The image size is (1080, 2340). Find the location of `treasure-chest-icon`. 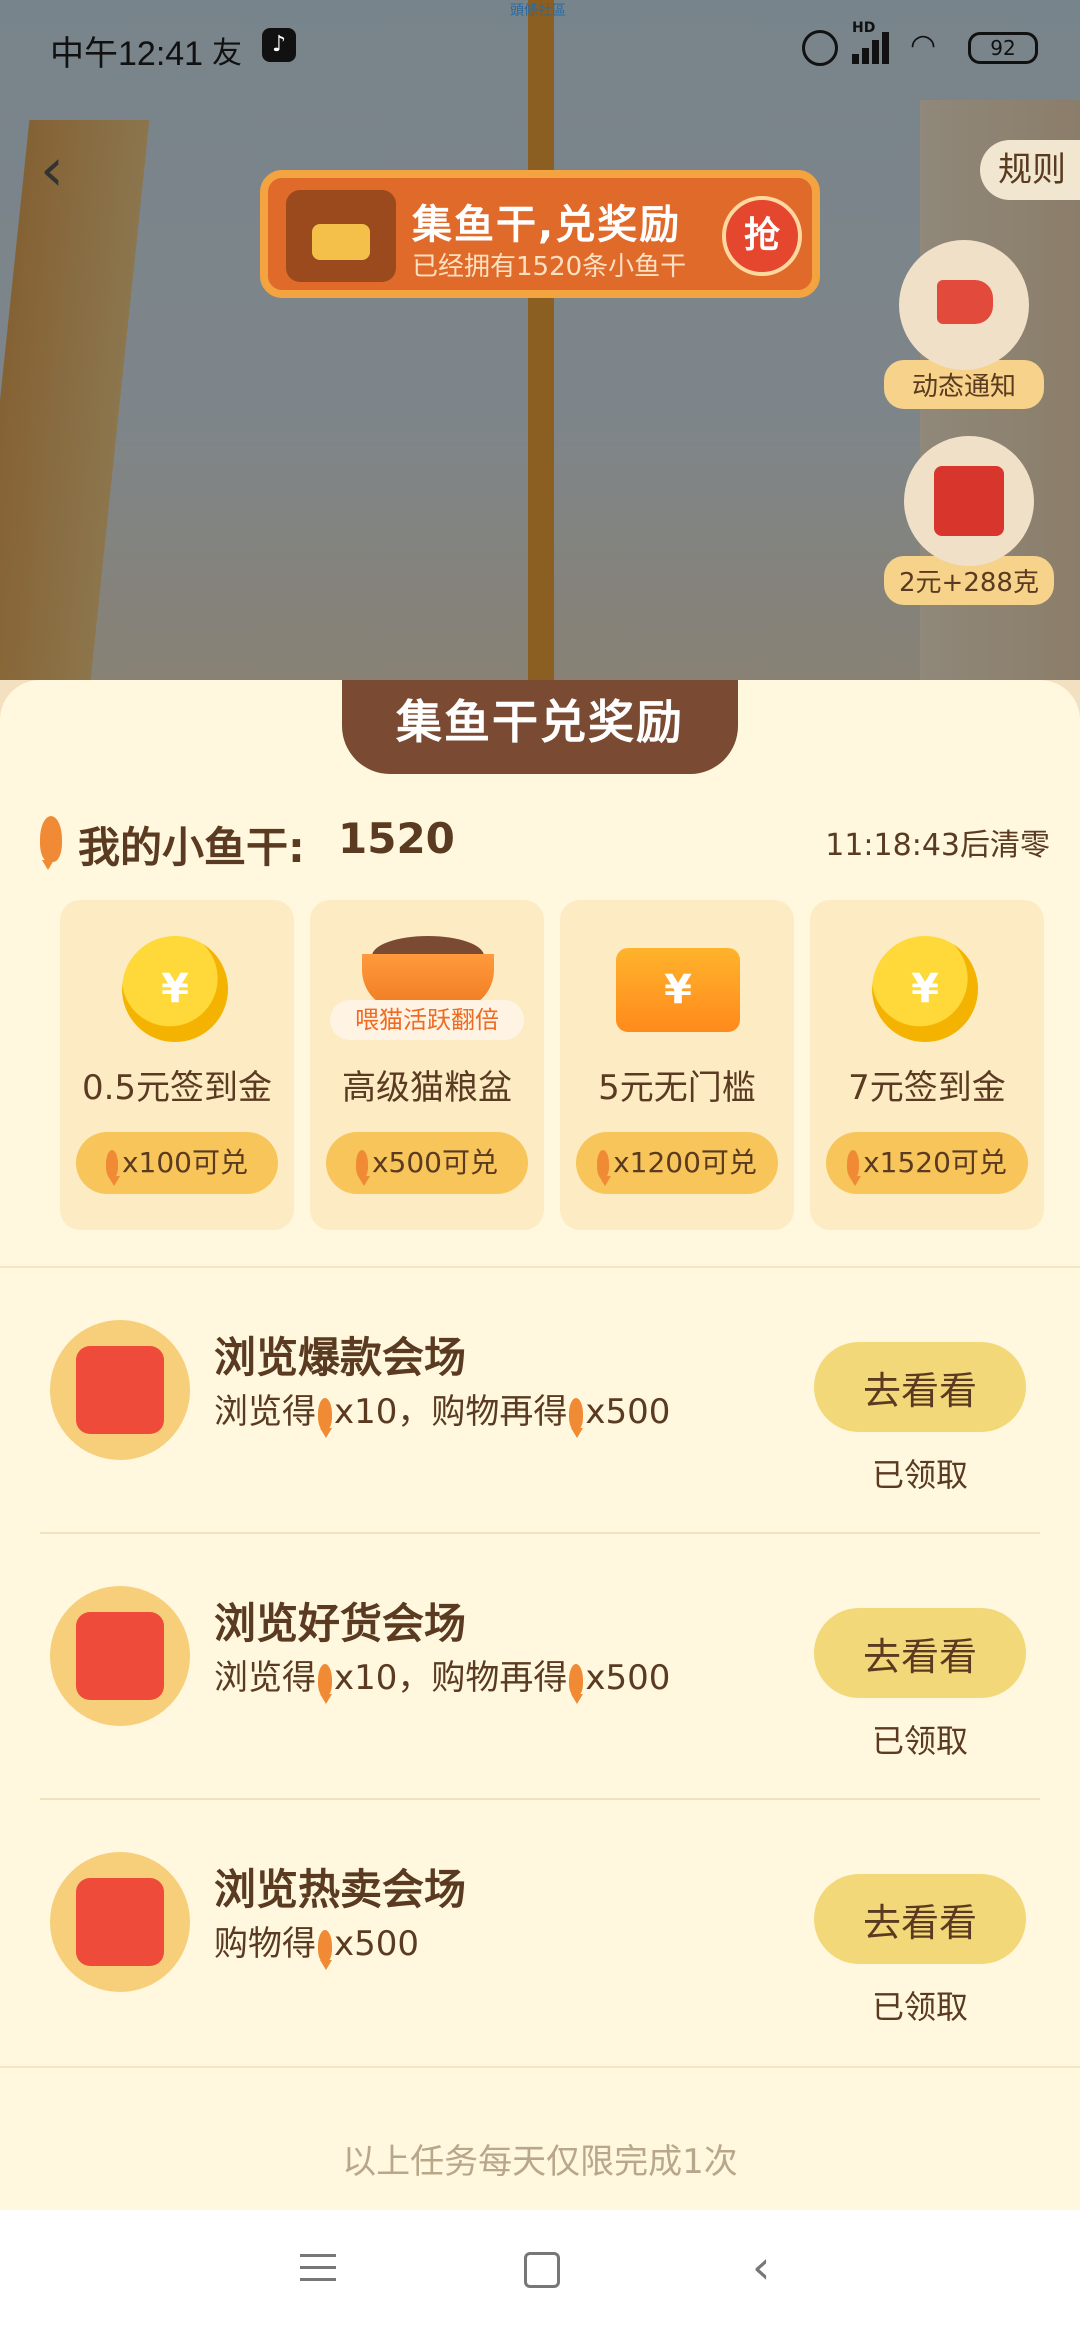

treasure-chest-icon is located at coordinates (341, 236).